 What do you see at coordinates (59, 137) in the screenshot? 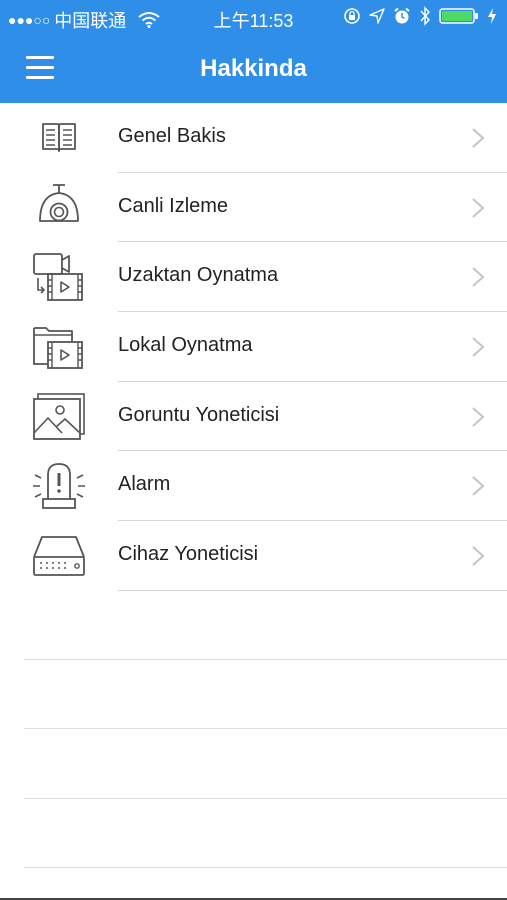
I see `book-icon` at bounding box center [59, 137].